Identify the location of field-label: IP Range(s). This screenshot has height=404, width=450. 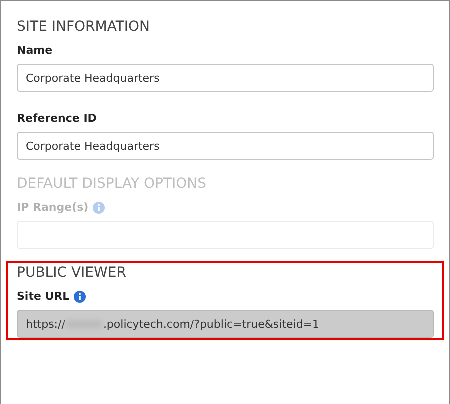
(53, 207).